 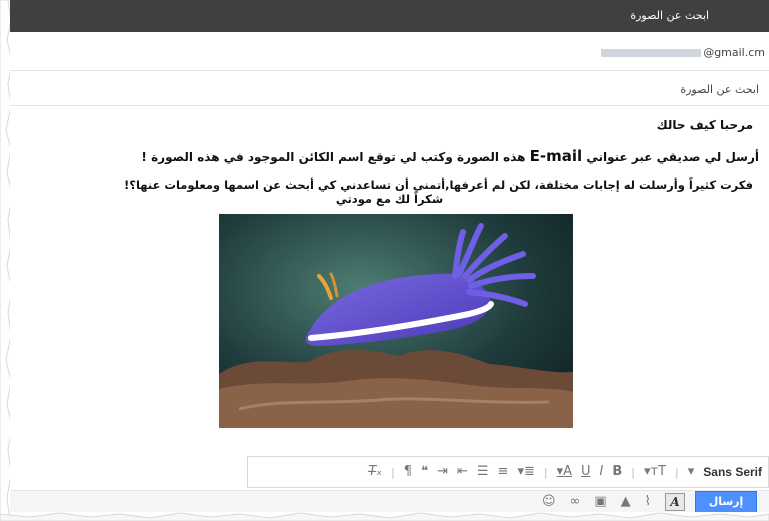 I want to click on compose-actions: ☺ ∞ ▣ ▲ ⌇ A, so click(x=613, y=502).